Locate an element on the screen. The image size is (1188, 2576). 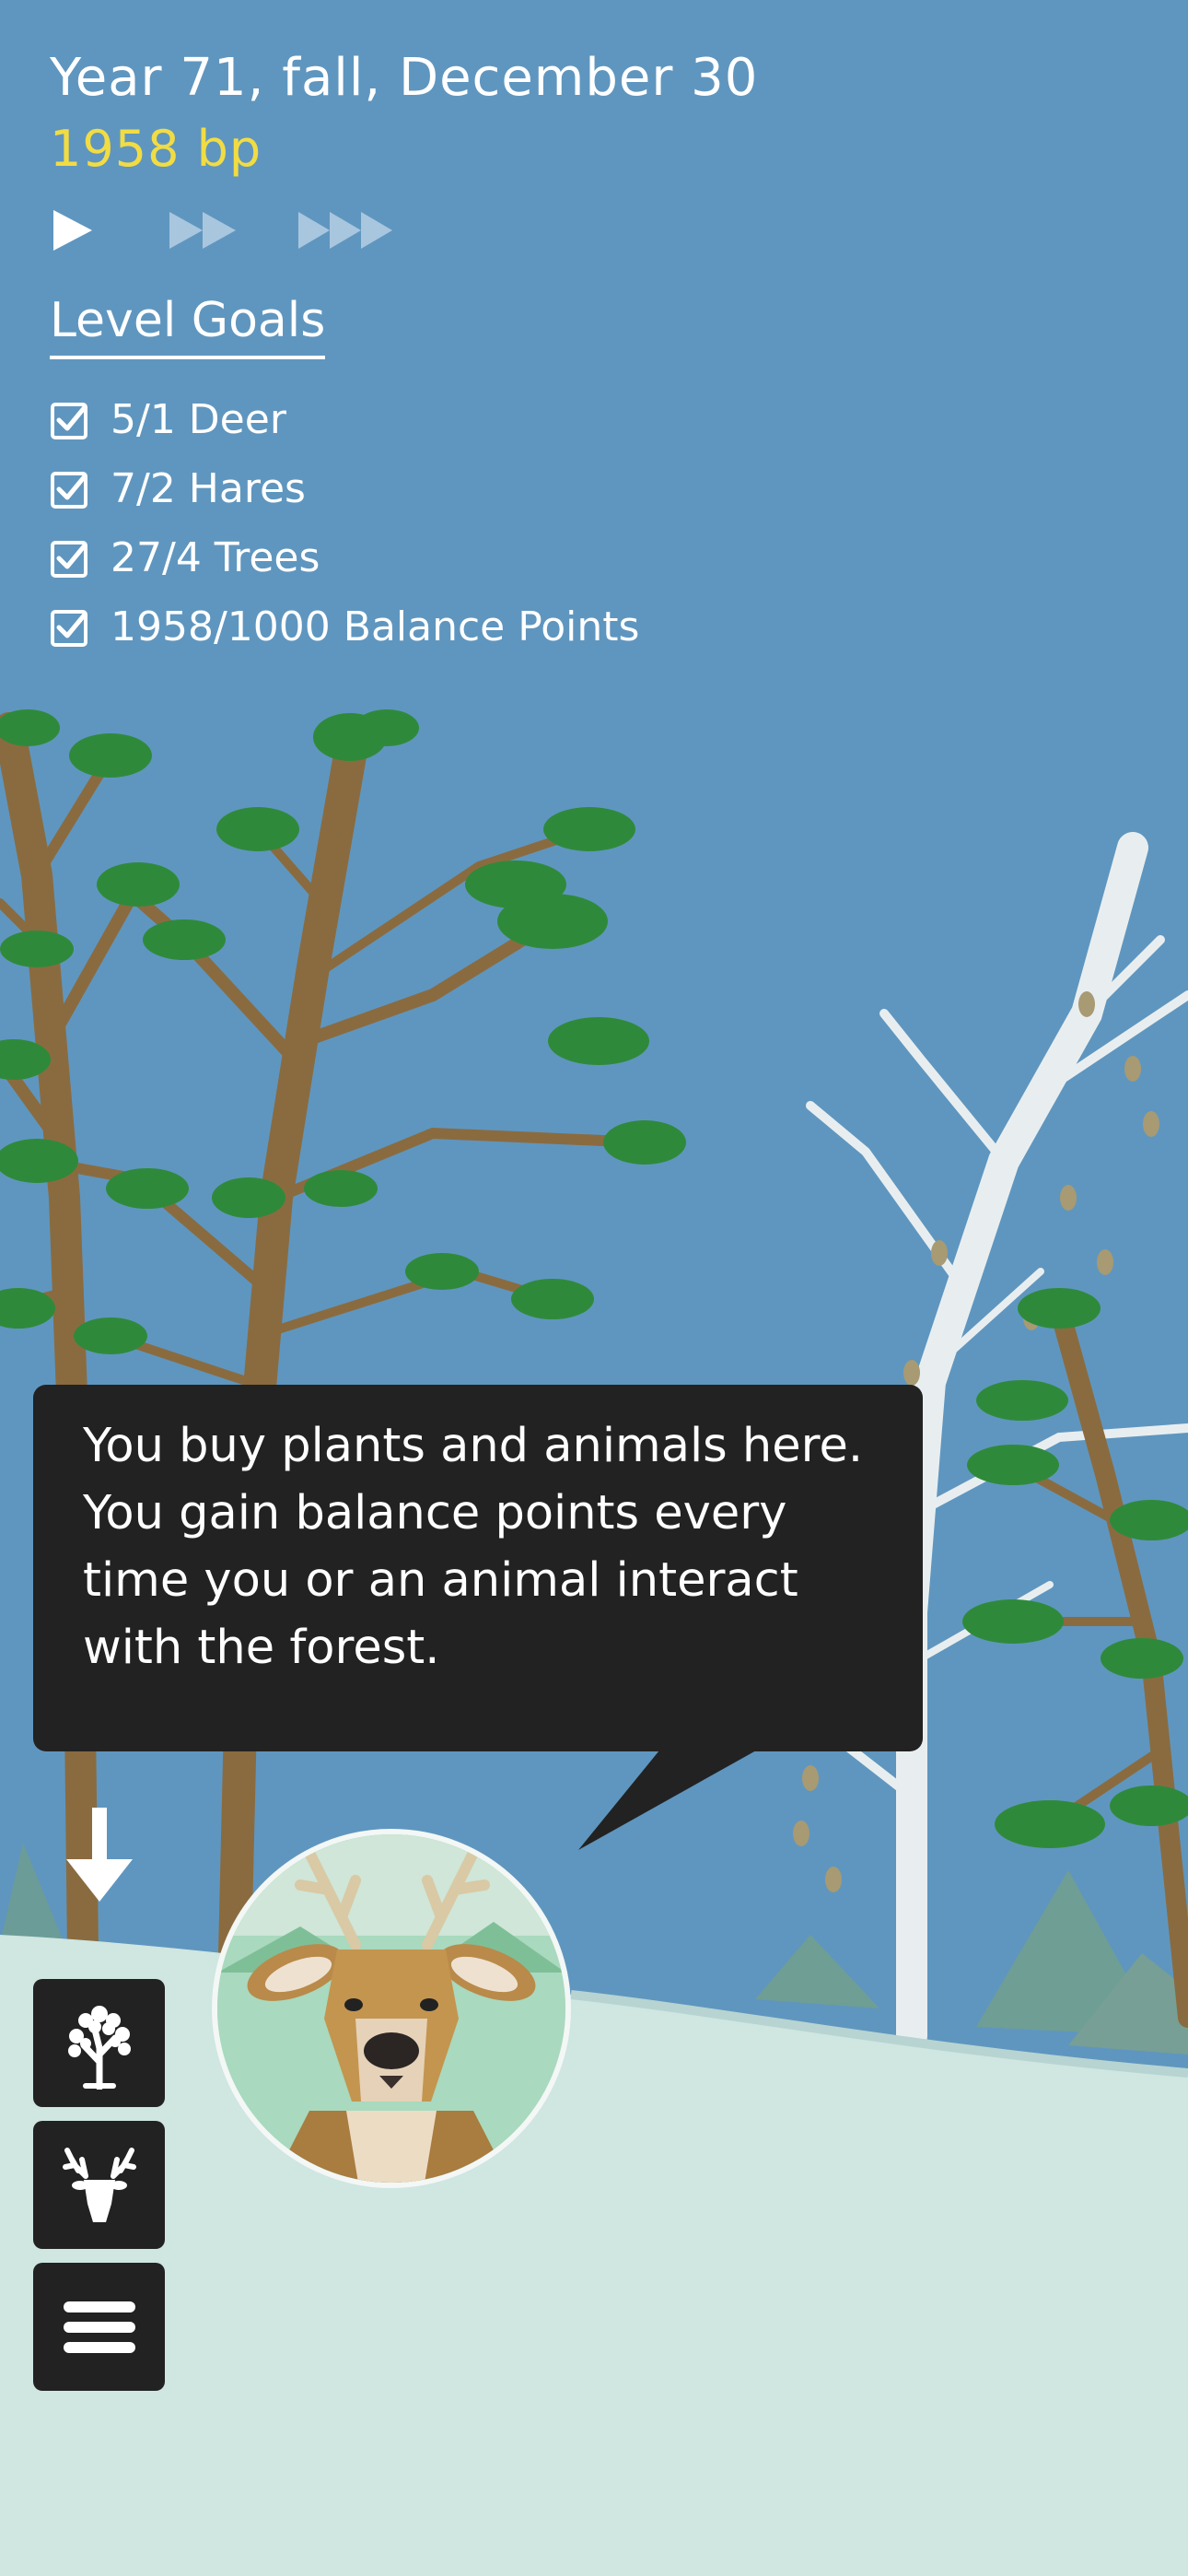
fastest-forward-button is located at coordinates (347, 230).